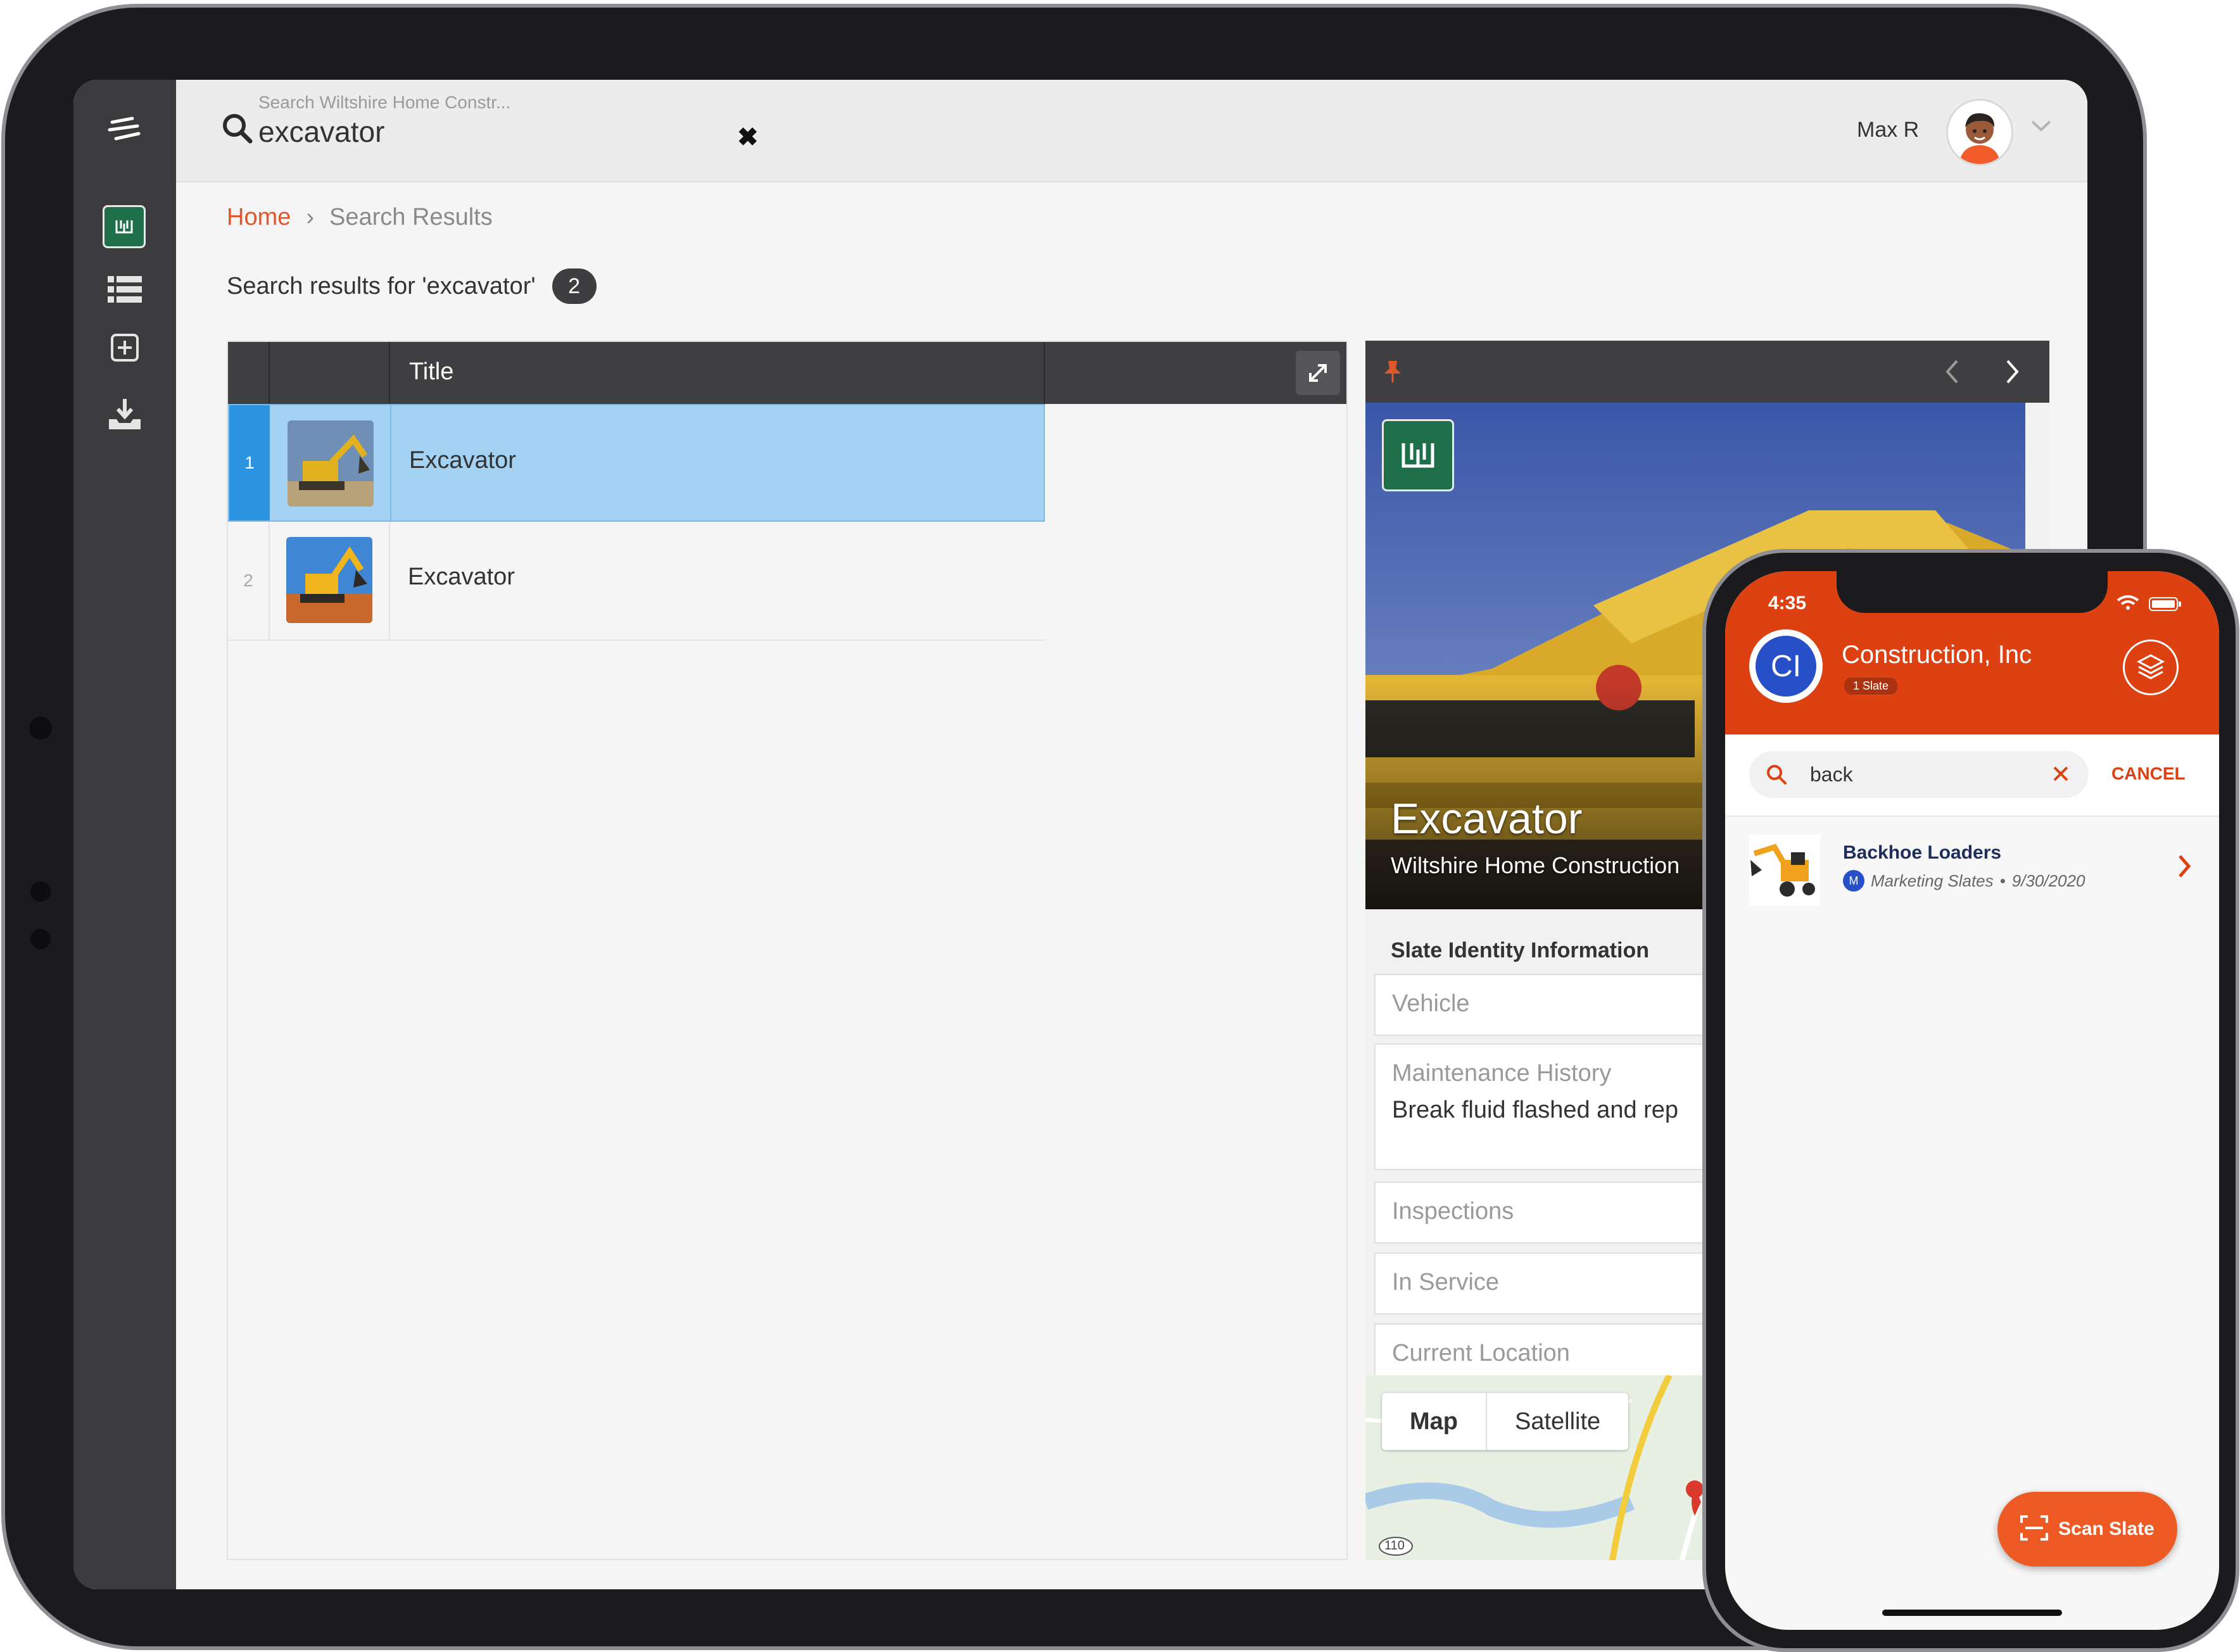 This screenshot has height=1652, width=2240. Describe the element at coordinates (124, 835) in the screenshot. I see `side-navigation` at that location.